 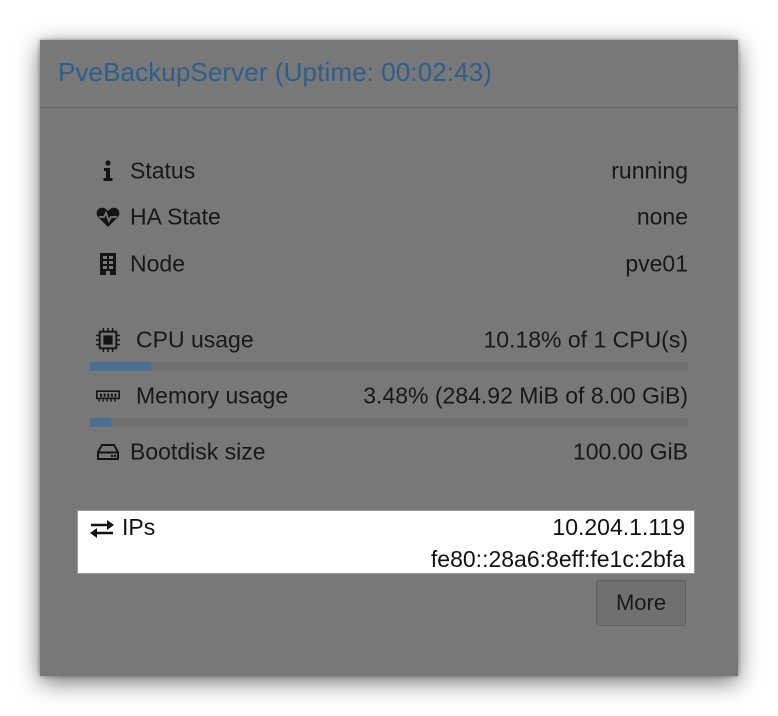 What do you see at coordinates (108, 452) in the screenshot?
I see `hdd-icon` at bounding box center [108, 452].